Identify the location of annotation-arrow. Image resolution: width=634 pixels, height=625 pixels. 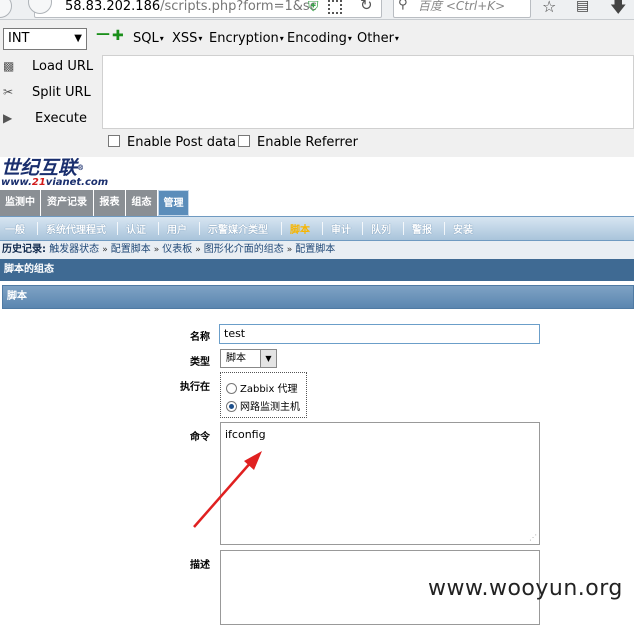
(227, 489).